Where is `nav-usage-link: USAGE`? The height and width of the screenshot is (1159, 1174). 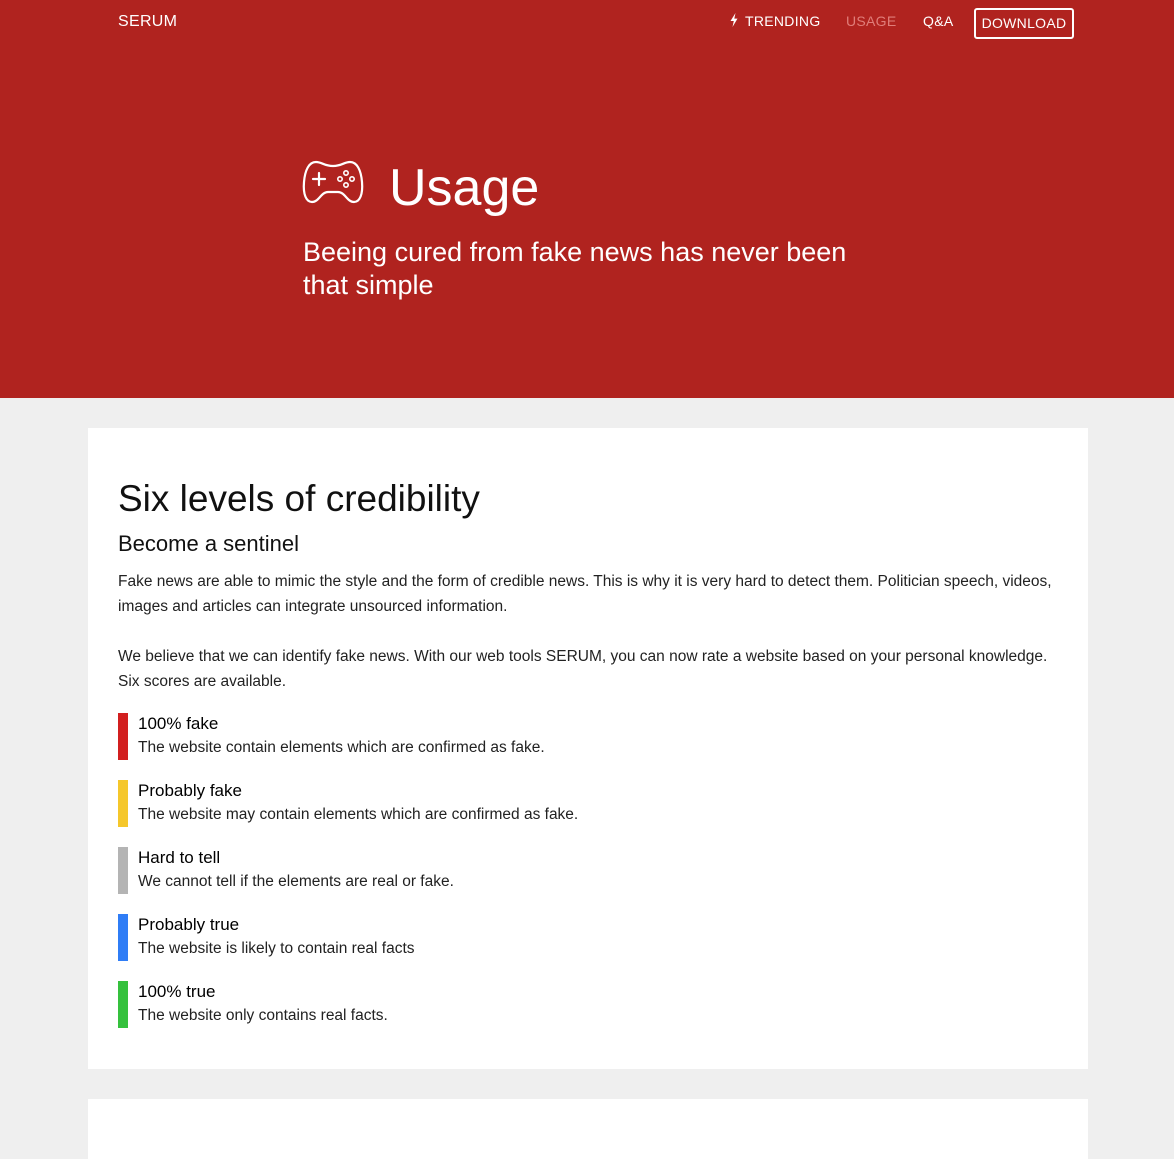 nav-usage-link: USAGE is located at coordinates (871, 21).